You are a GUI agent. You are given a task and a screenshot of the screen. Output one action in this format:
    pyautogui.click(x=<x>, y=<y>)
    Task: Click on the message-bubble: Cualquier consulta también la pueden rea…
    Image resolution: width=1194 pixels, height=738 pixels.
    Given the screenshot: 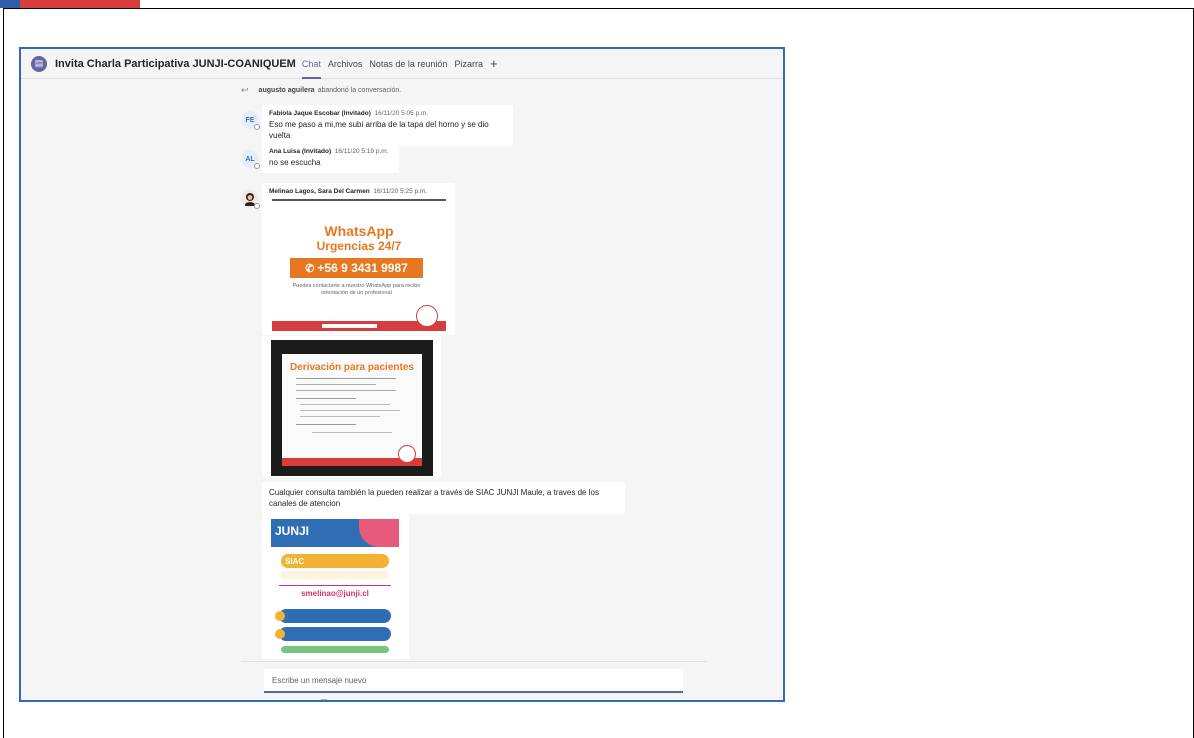 What is the action you would take?
    pyautogui.click(x=443, y=498)
    